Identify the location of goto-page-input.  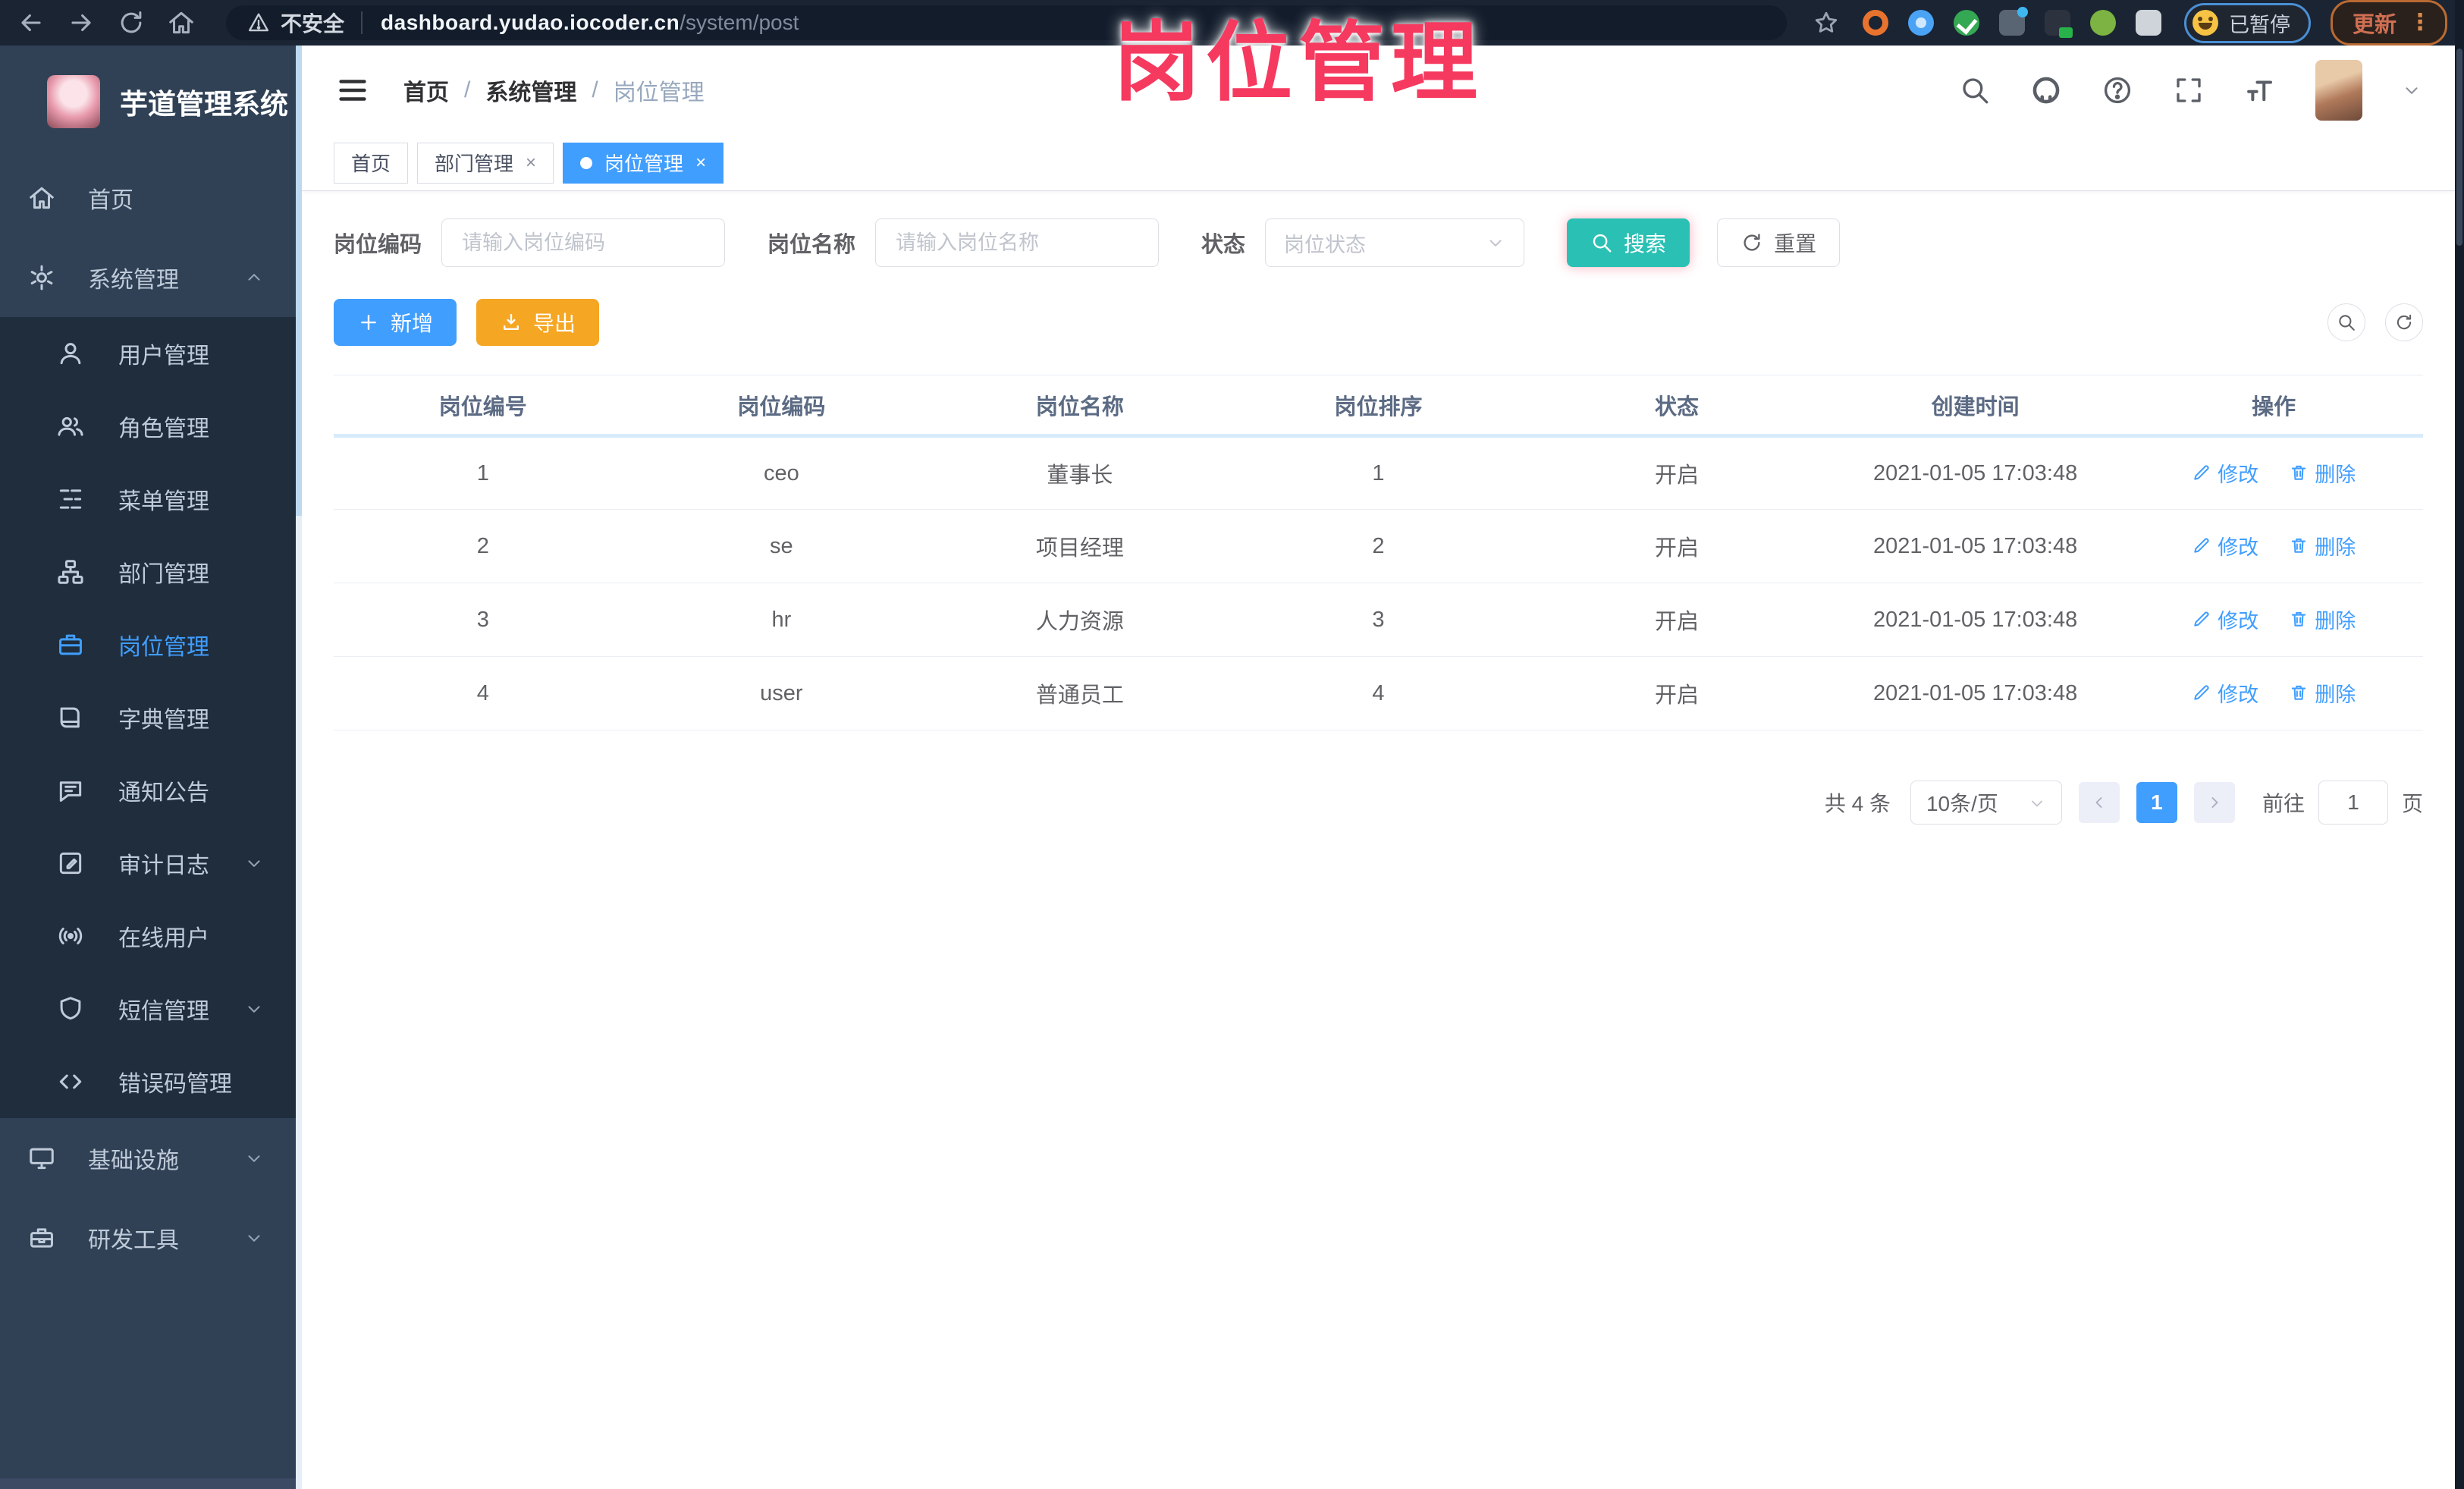
(2353, 803).